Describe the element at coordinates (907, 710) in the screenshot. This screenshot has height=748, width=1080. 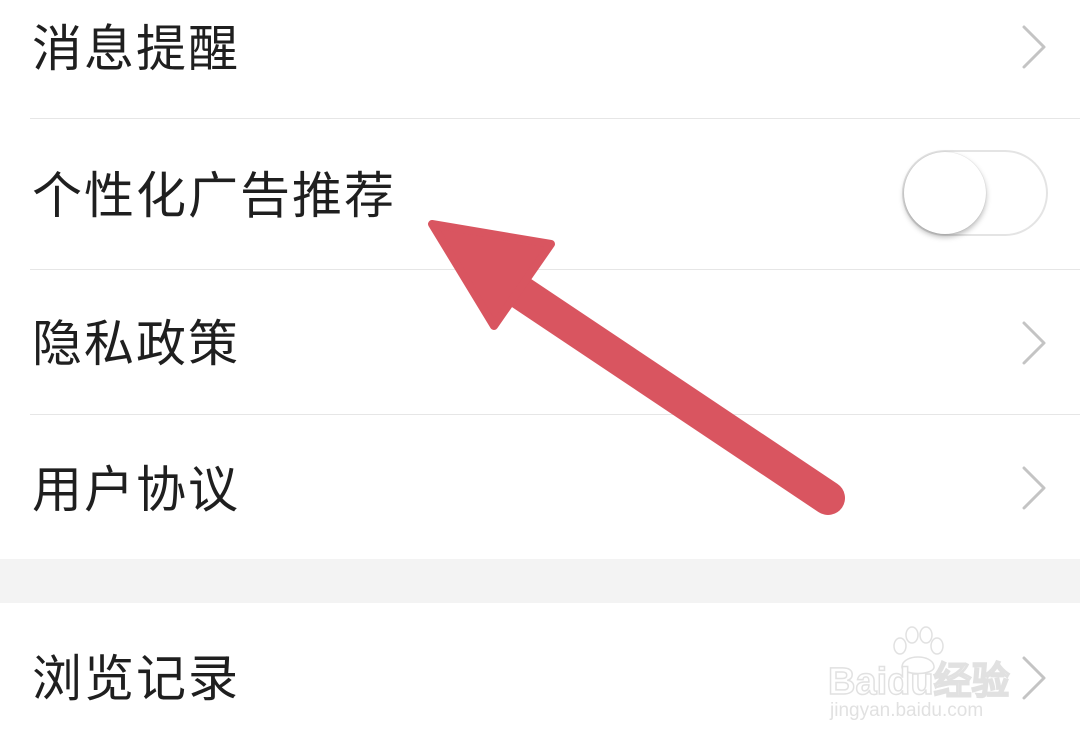
I see `watermark-url: jingyan.baidu.com` at that location.